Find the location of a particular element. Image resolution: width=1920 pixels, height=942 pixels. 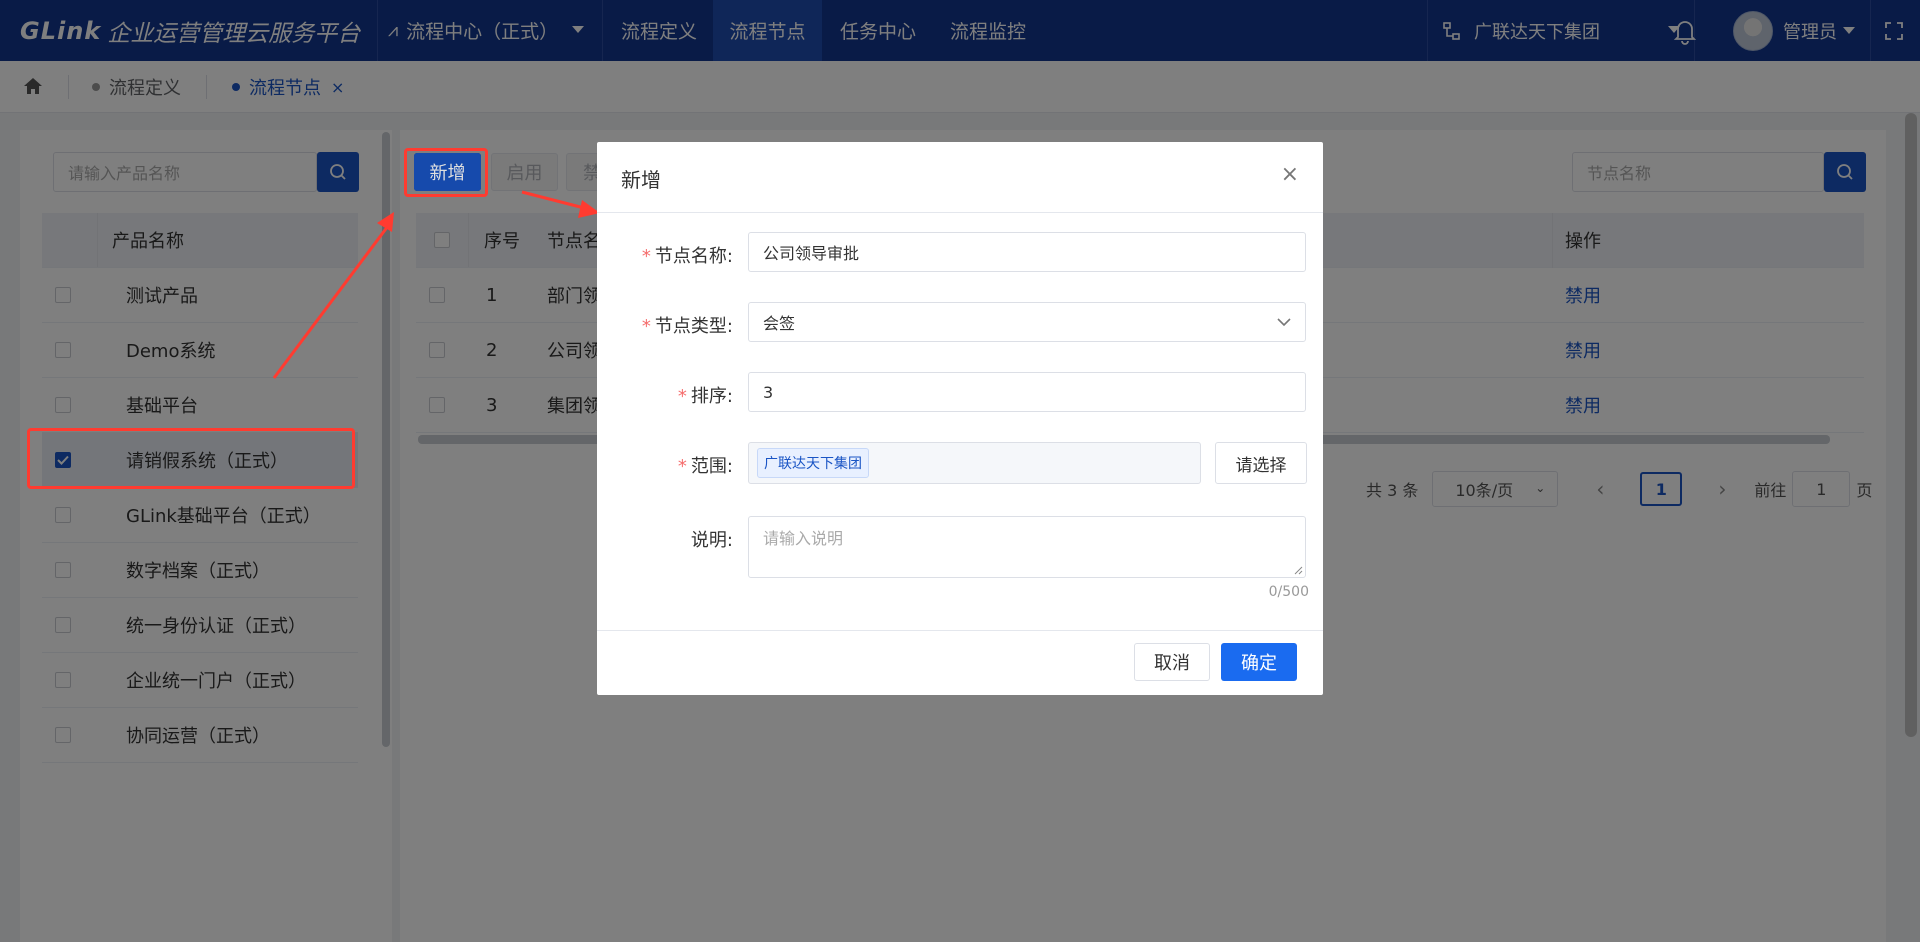

field-label-description: 说明: is located at coordinates (711, 540).